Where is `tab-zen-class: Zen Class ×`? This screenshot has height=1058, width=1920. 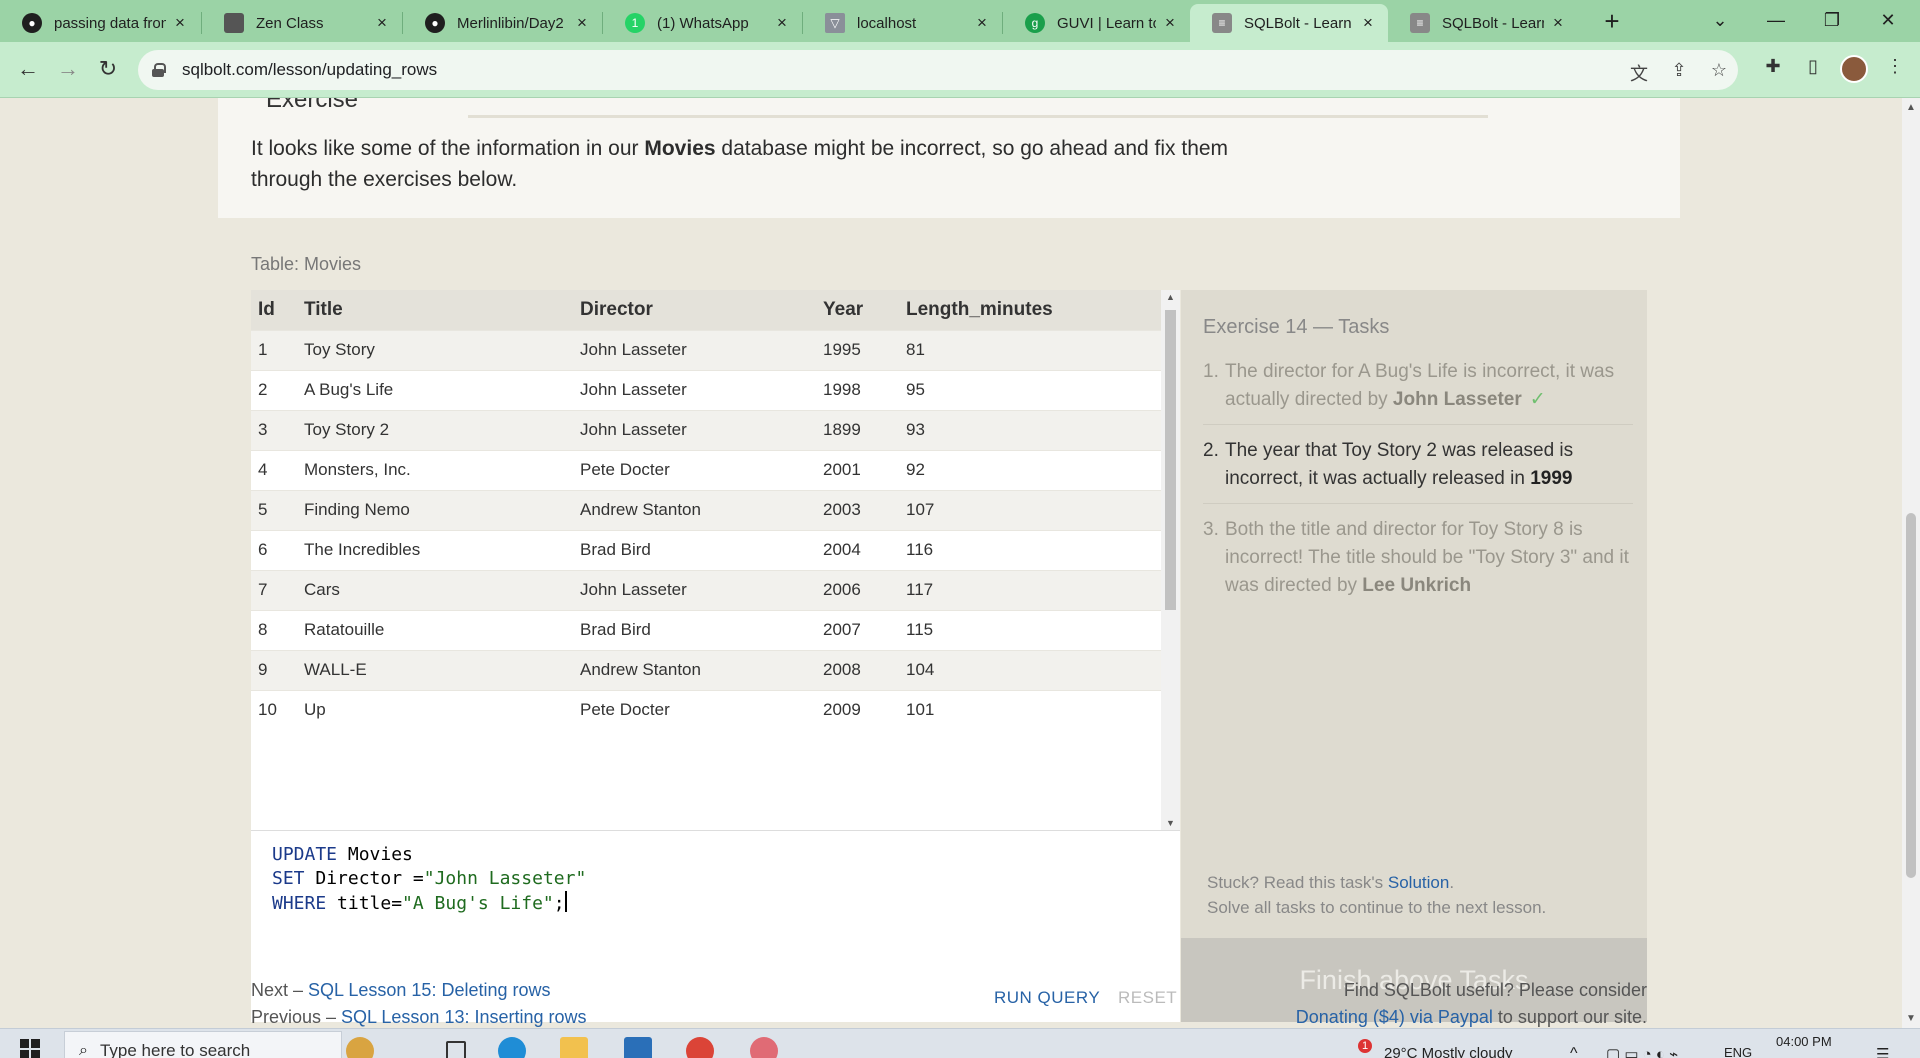 tab-zen-class: Zen Class × is located at coordinates (302, 23).